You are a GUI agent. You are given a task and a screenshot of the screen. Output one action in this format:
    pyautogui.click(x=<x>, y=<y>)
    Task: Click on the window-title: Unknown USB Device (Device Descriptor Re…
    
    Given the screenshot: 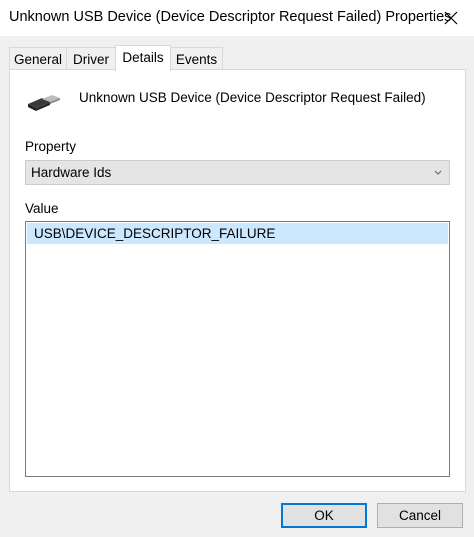 What is the action you would take?
    pyautogui.click(x=230, y=17)
    